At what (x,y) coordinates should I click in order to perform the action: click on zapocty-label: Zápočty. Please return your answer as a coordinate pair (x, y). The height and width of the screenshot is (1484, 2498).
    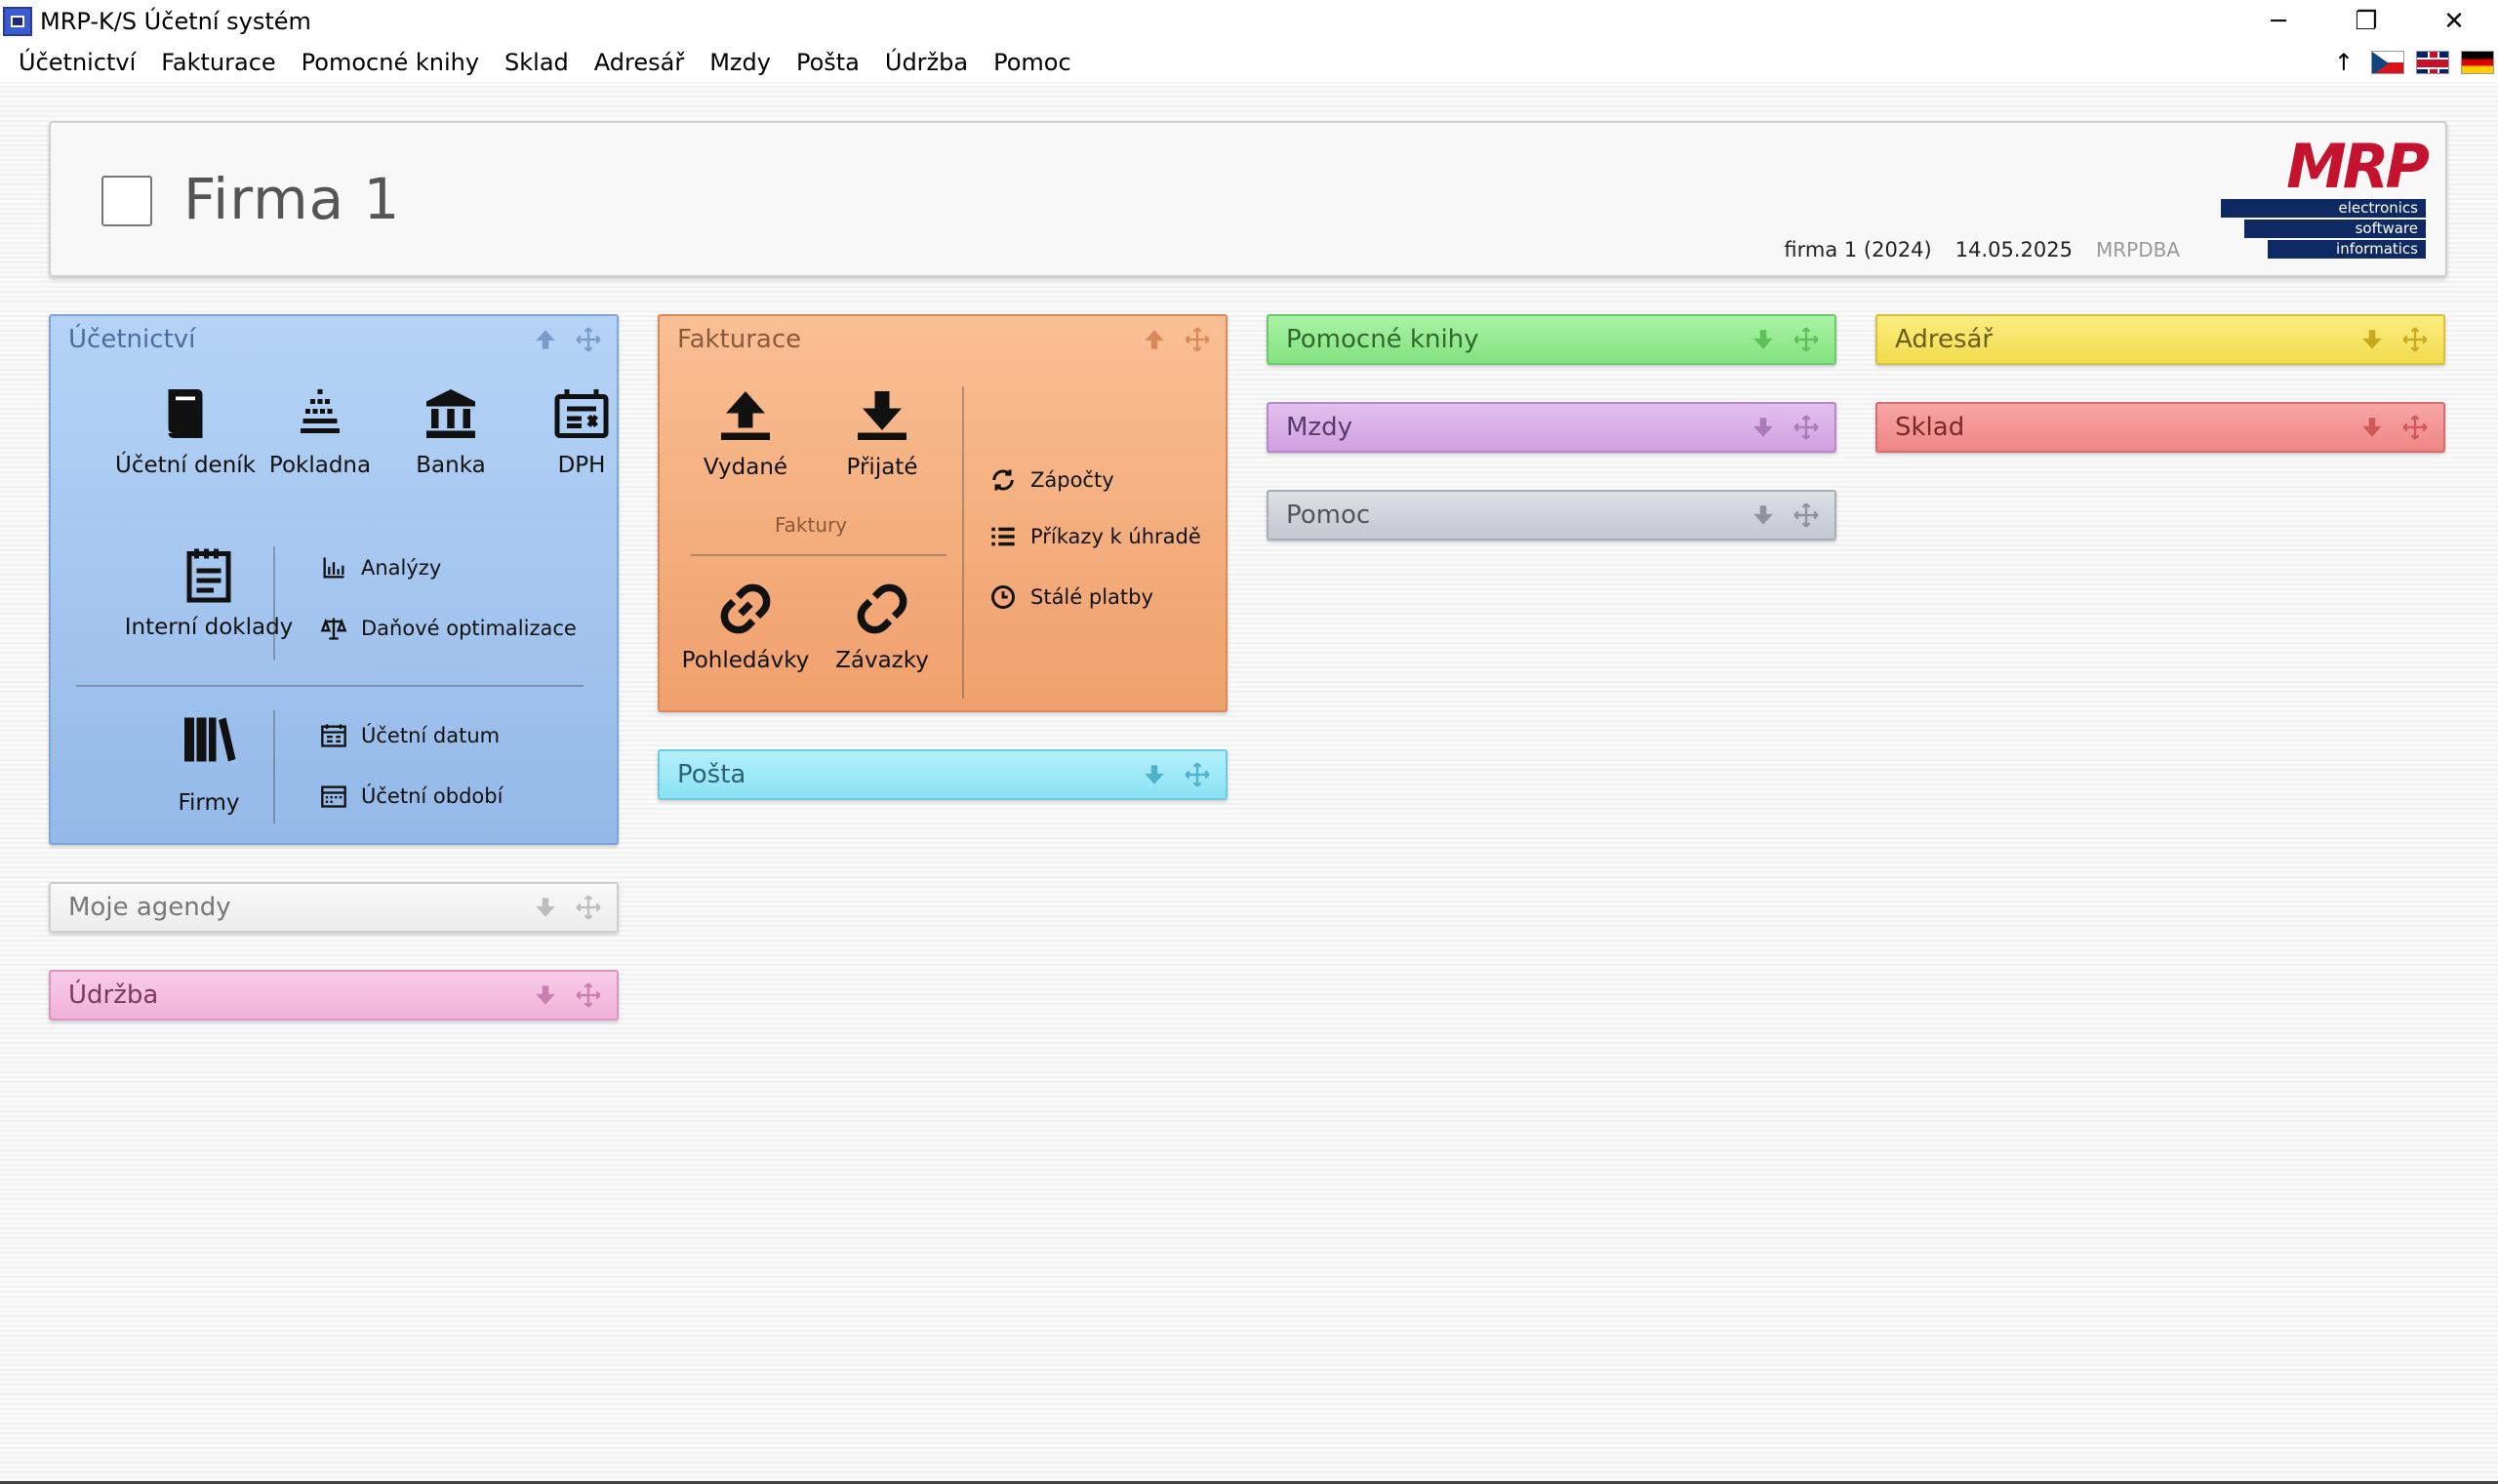
    Looking at the image, I should click on (1072, 480).